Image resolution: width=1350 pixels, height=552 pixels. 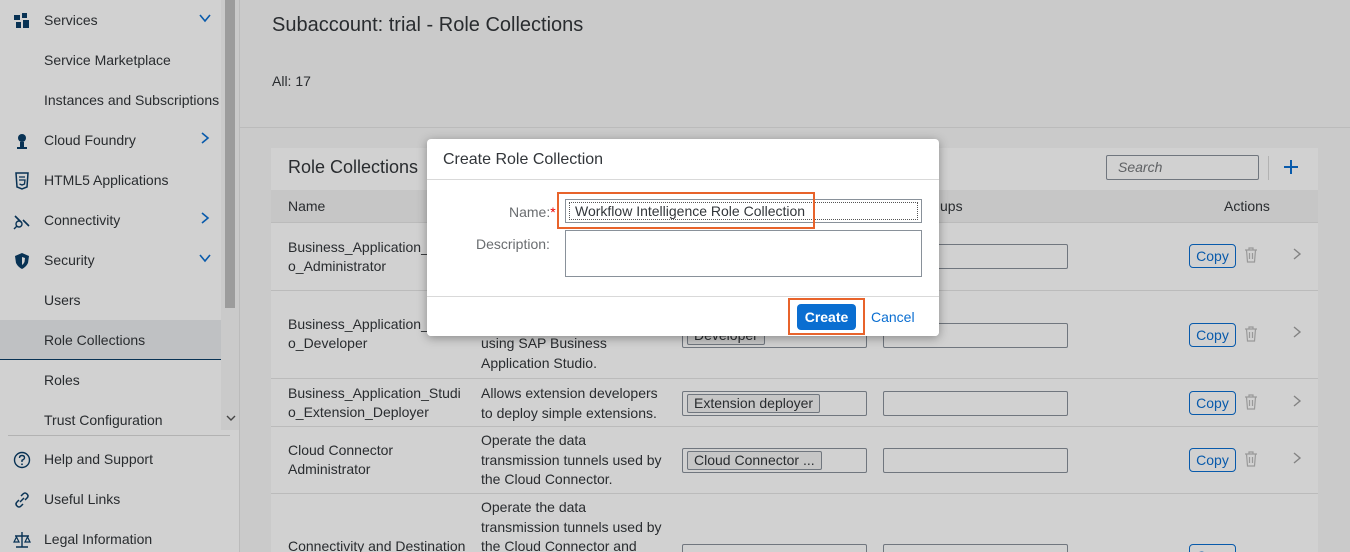 I want to click on cancel-button: Cancel, so click(x=893, y=317).